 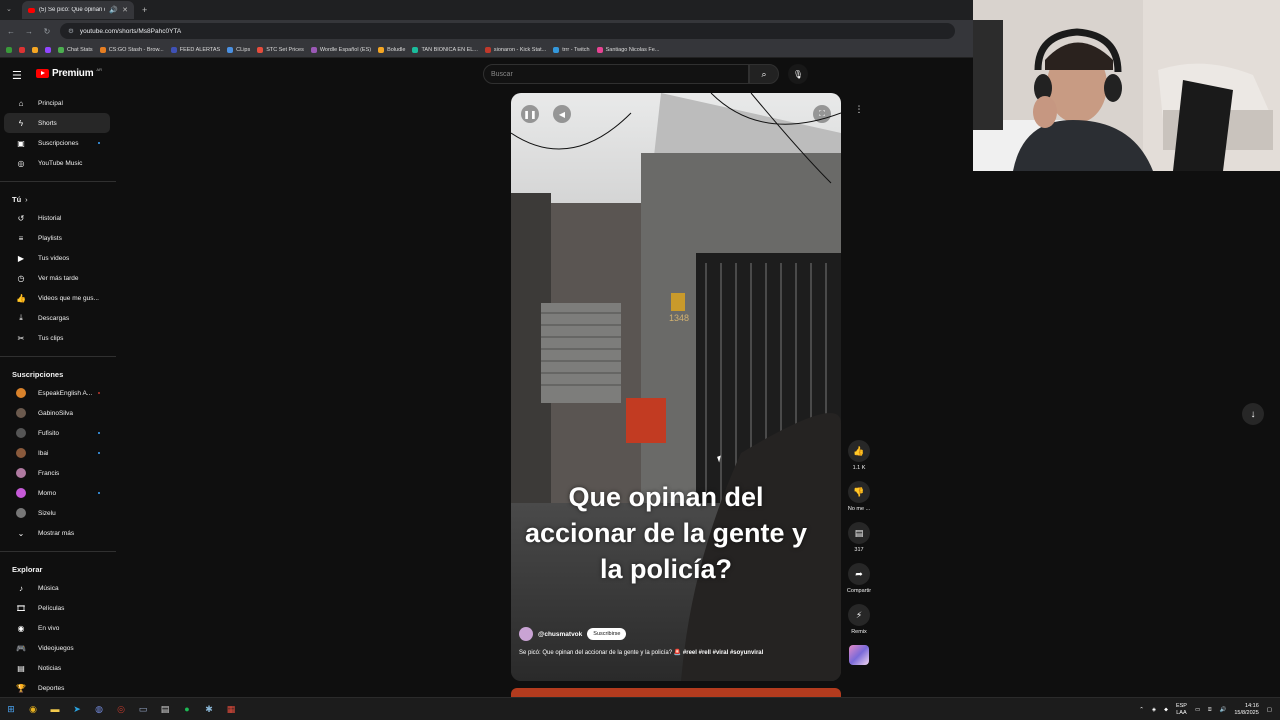 I want to click on caption-hashtags: #reel #rell #viral #soyunviral, so click(x=723, y=653).